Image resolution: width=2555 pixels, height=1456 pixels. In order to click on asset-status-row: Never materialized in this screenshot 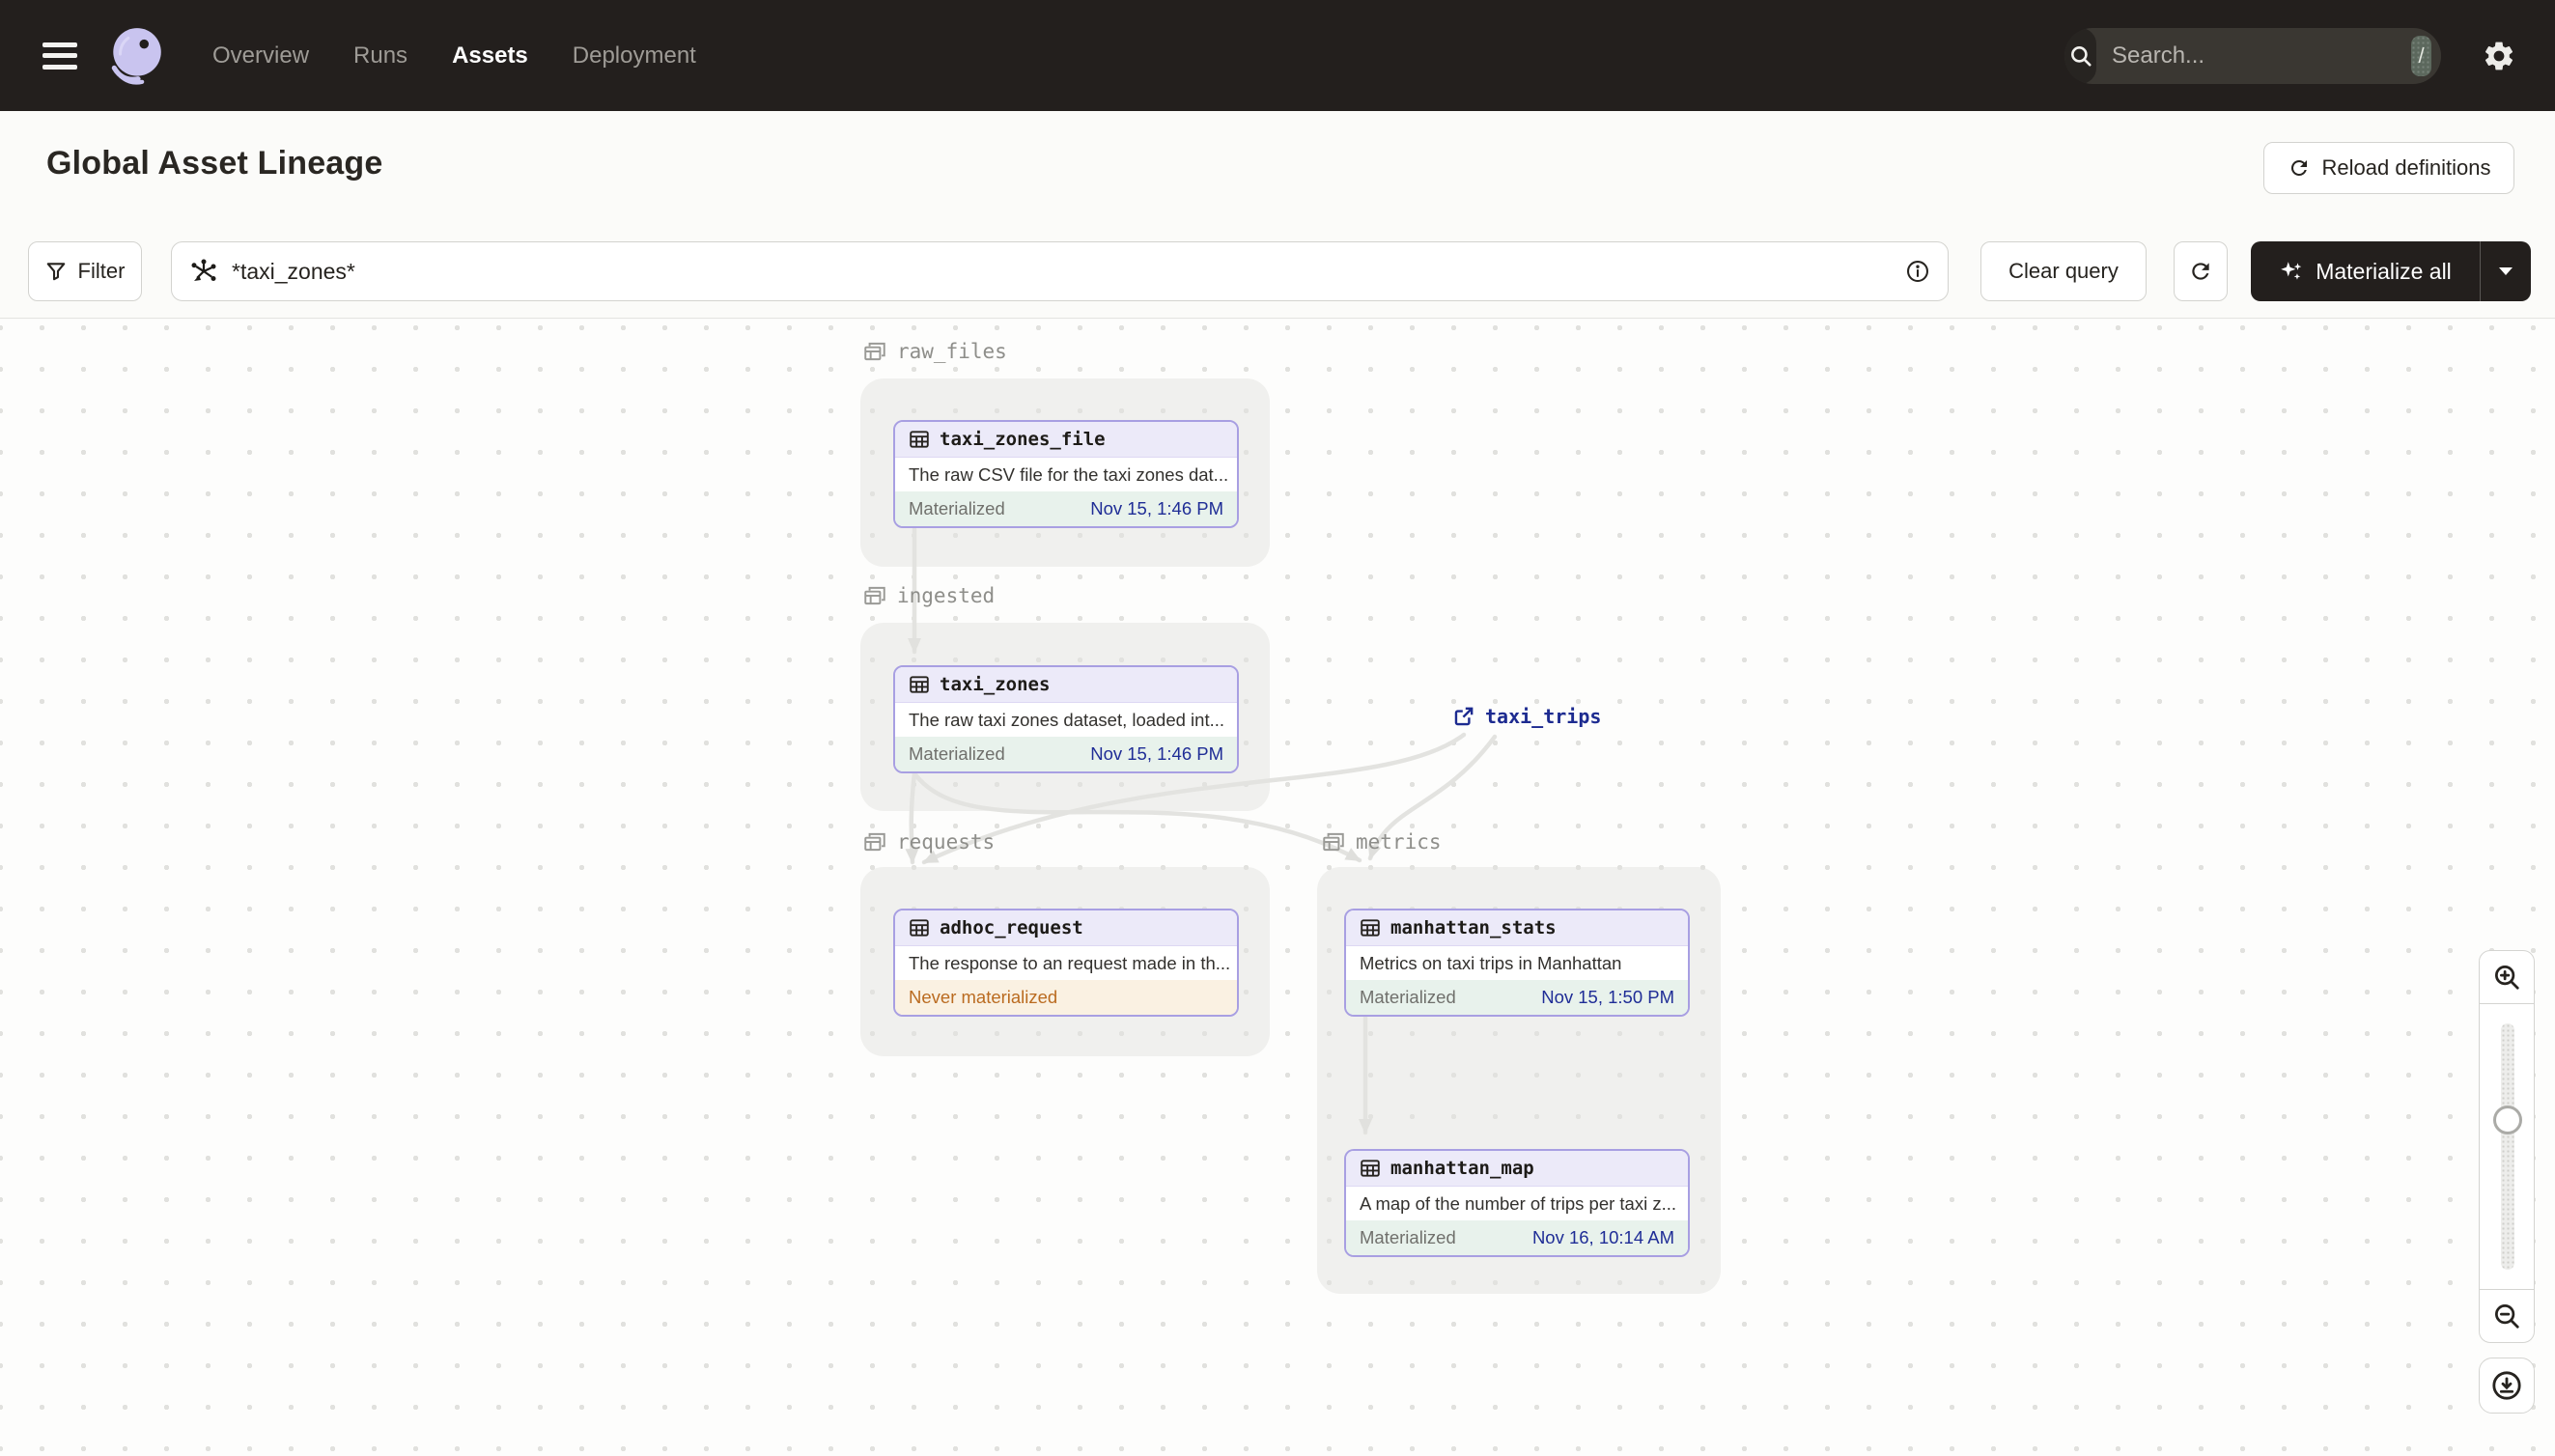, I will do `click(1066, 997)`.